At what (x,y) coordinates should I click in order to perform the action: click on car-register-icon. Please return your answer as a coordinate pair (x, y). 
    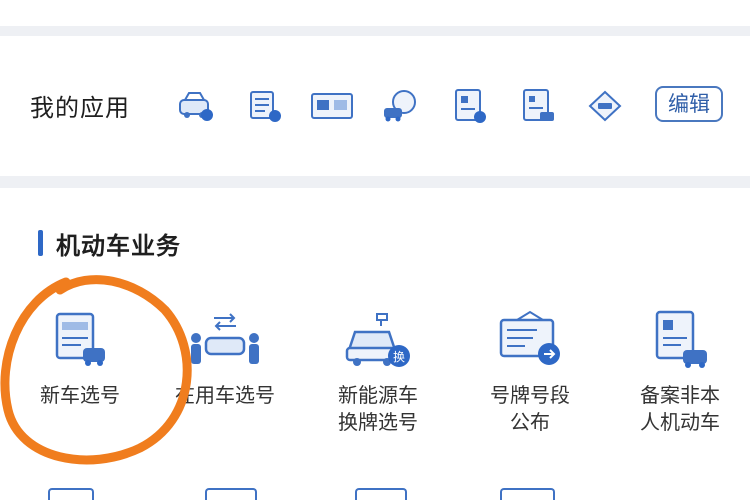
    Looking at the image, I should click on (196, 106).